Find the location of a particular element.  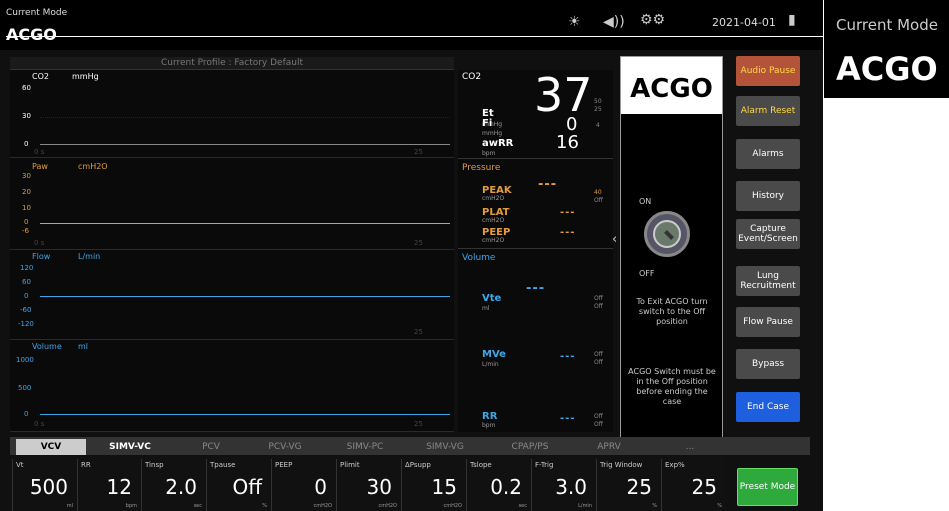

param-ftrig: F-Trig 3.0 L/min is located at coordinates (563, 485).